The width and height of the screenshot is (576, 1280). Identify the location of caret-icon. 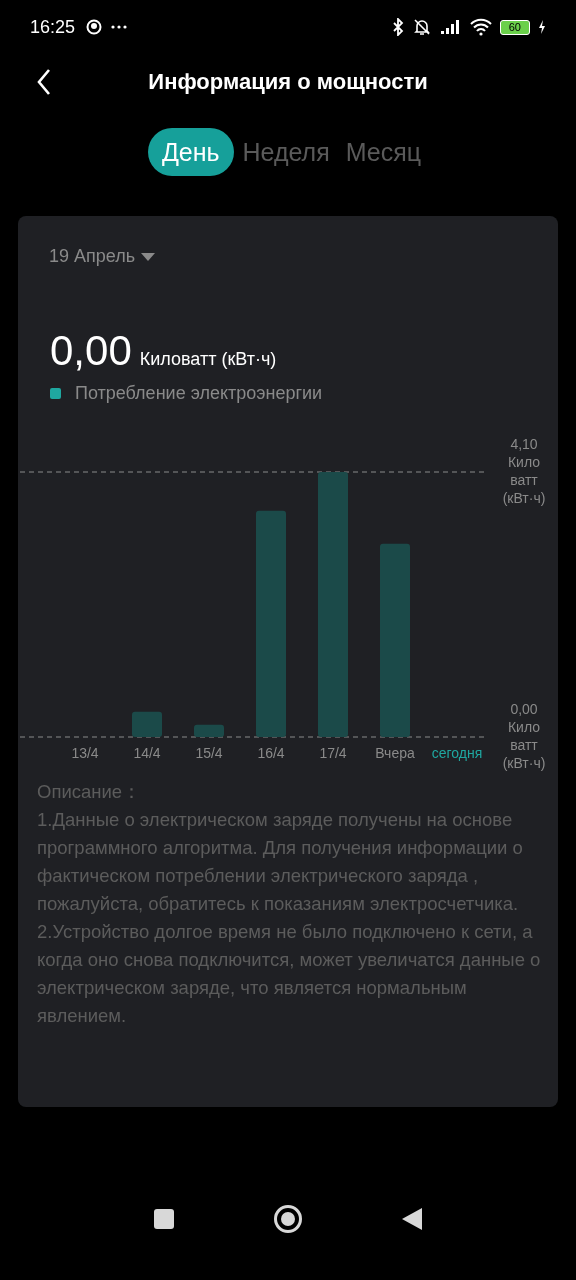
(148, 256).